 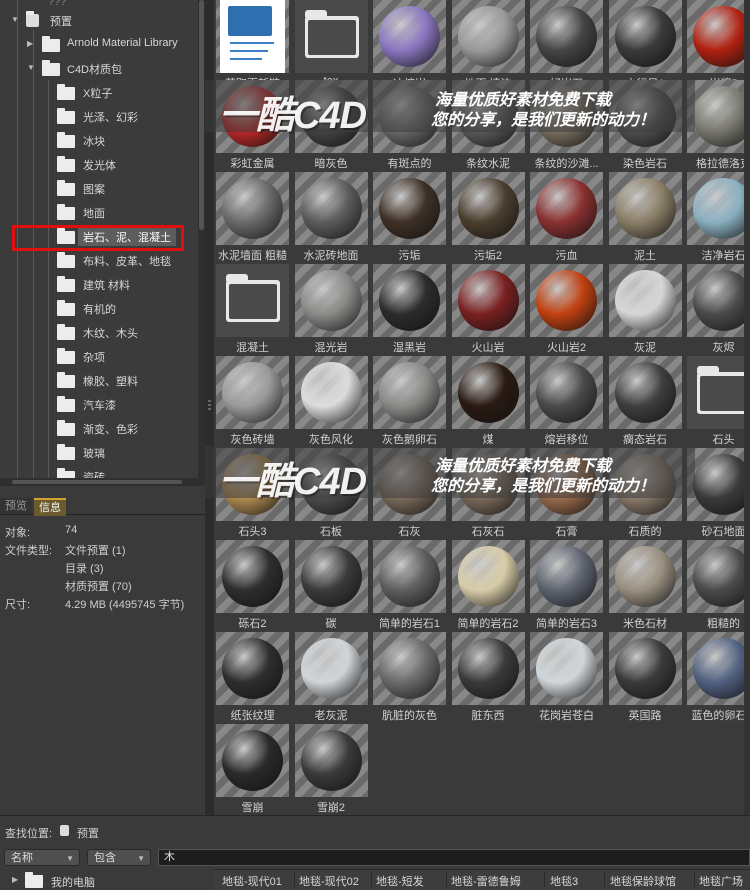 I want to click on material-tile: 混凝土, so click(x=251, y=308).